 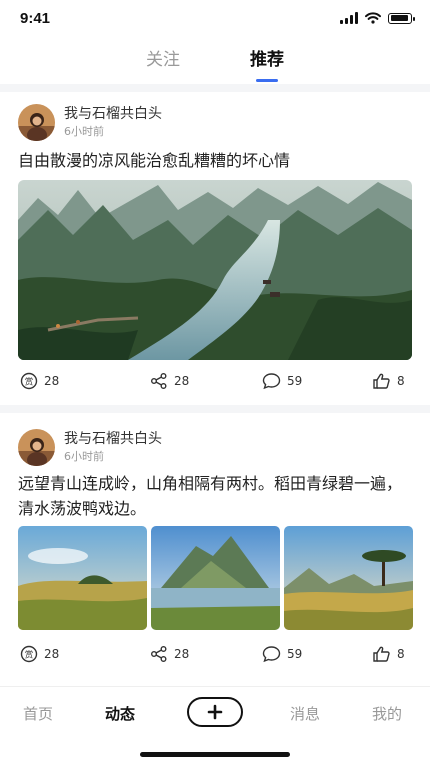 I want to click on nav-profile: 我的, so click(x=387, y=713).